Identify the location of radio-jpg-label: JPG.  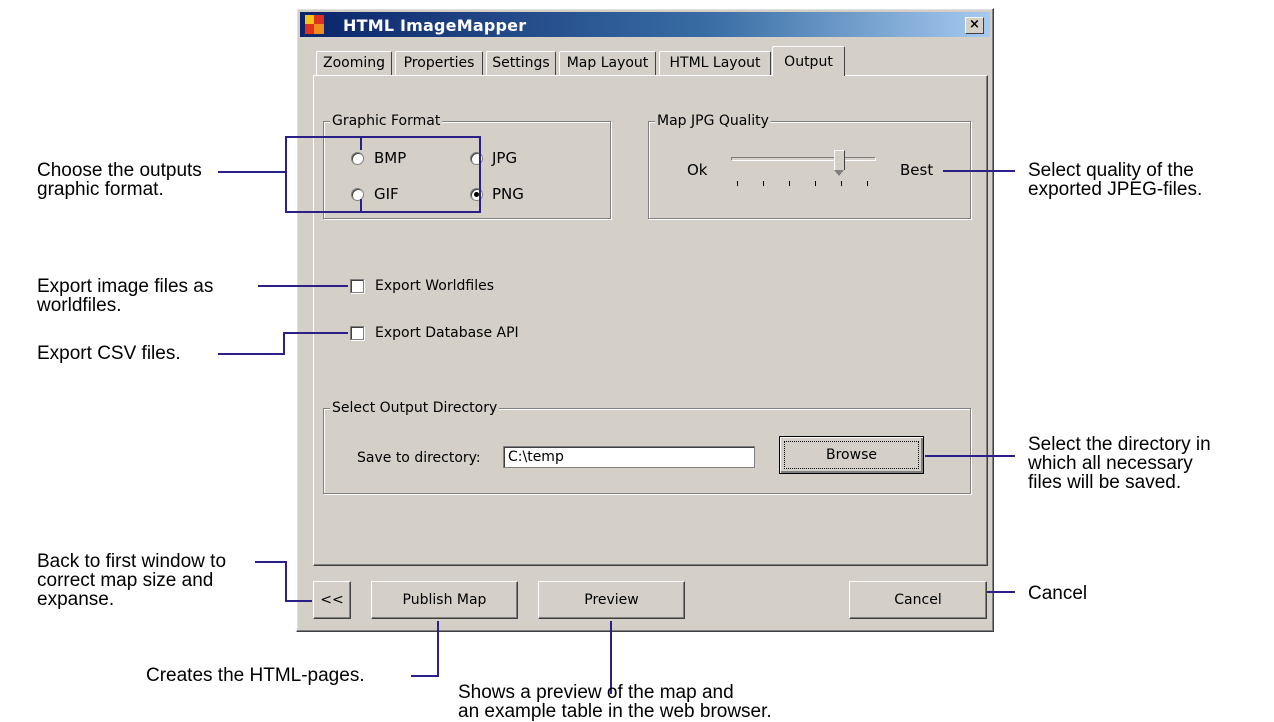
(505, 158).